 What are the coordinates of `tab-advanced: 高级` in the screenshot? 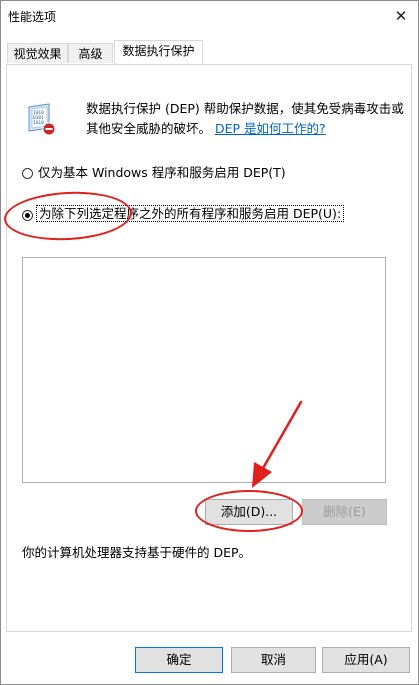 It's located at (90, 53).